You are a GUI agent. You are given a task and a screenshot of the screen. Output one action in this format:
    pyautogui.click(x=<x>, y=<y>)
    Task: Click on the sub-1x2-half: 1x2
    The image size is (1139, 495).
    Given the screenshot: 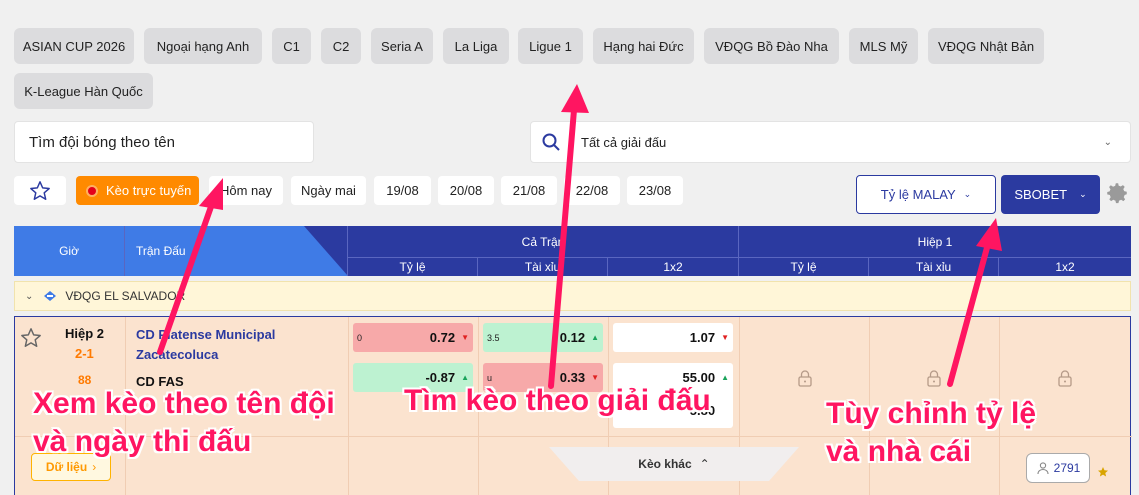 What is the action you would take?
    pyautogui.click(x=1065, y=266)
    